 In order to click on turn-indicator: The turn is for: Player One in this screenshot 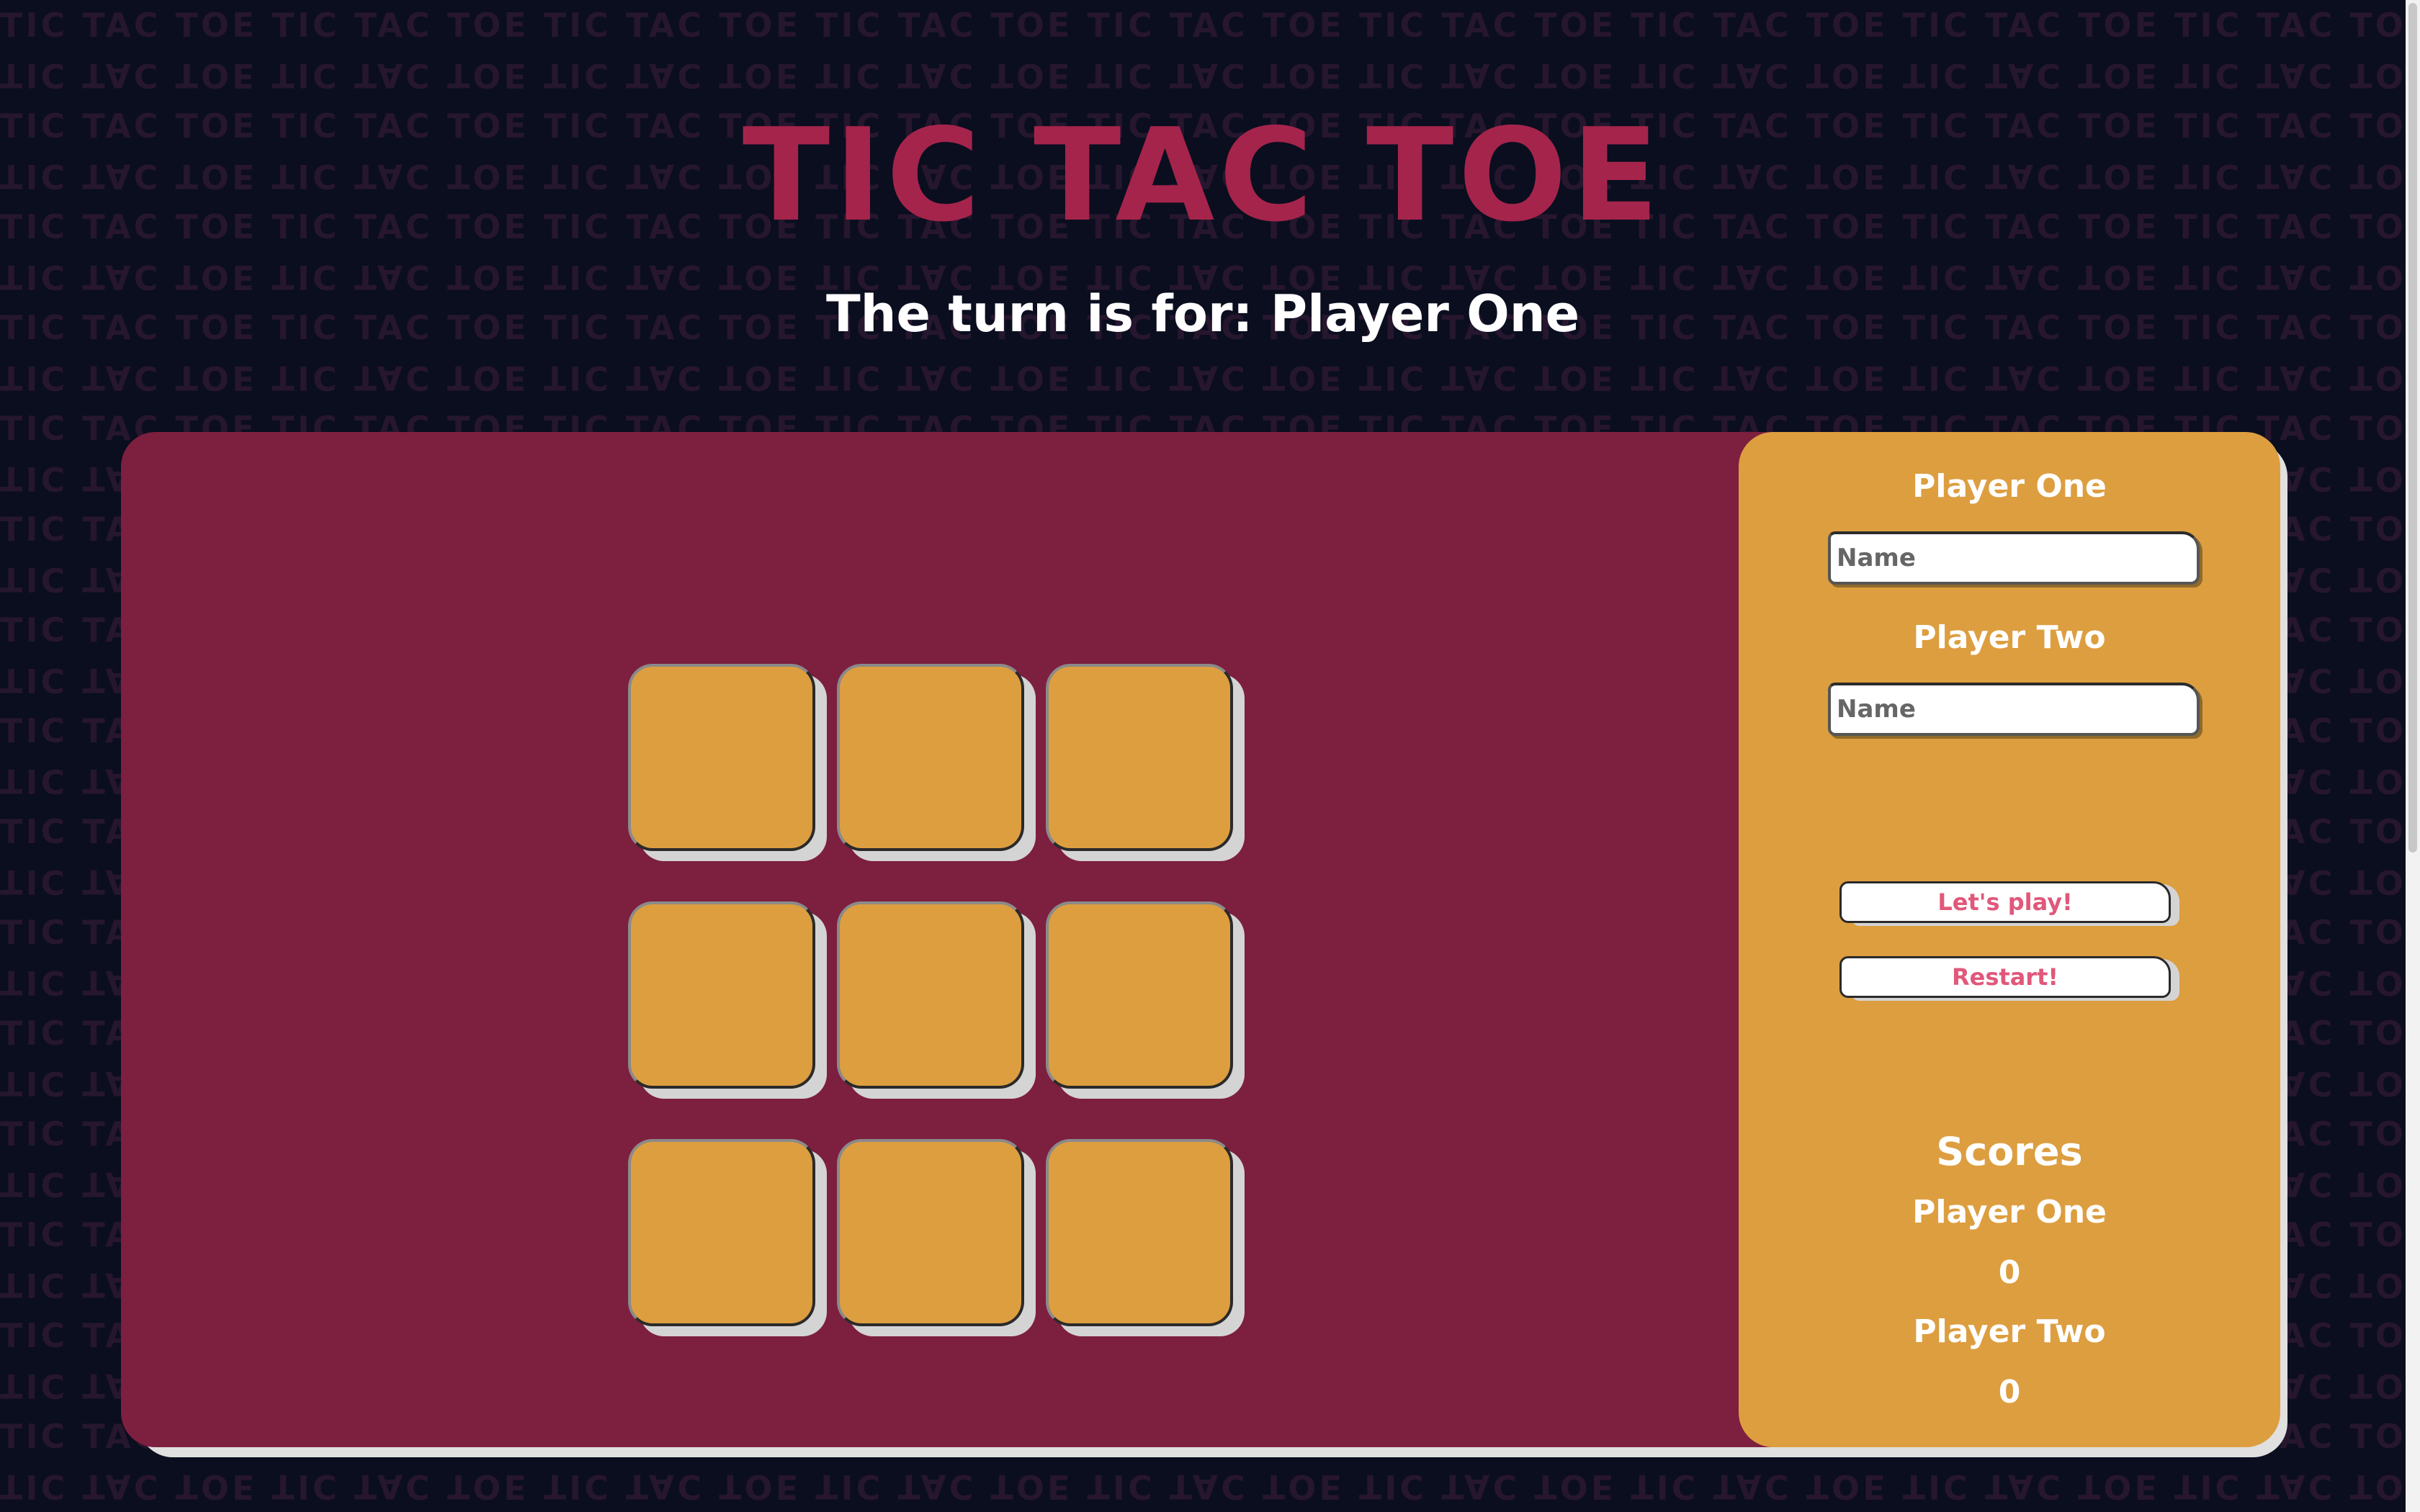, I will do `click(1202, 313)`.